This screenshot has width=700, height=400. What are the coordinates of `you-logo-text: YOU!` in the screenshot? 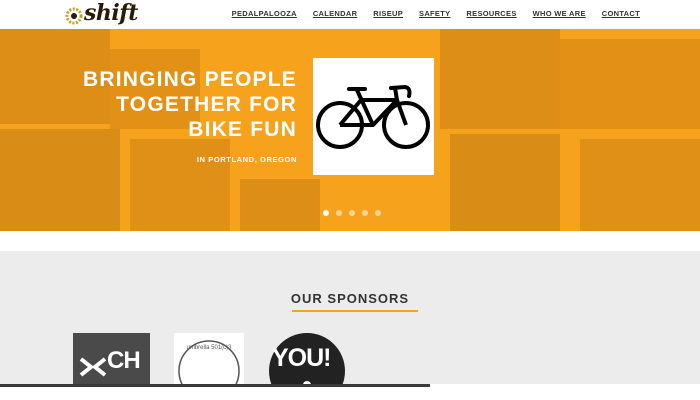 It's located at (301, 358).